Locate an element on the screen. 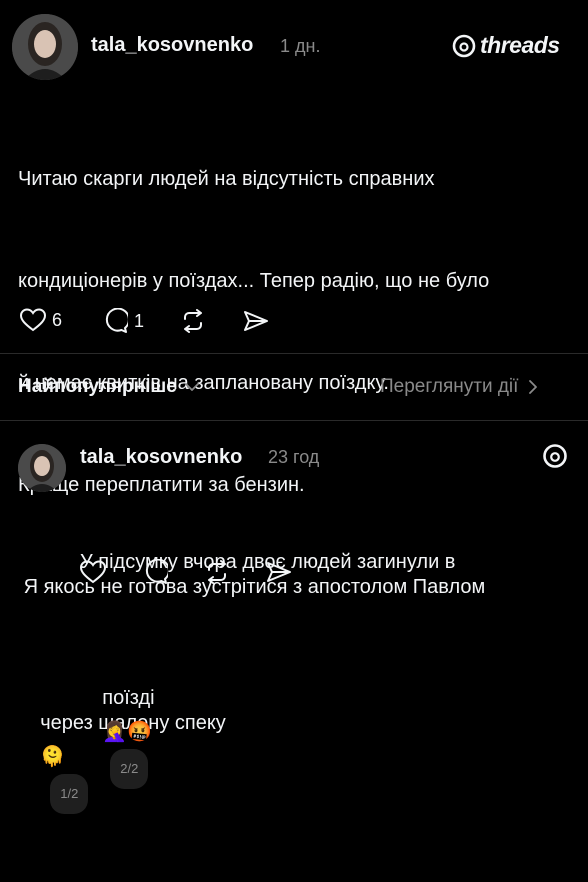  like-button: 6 is located at coordinates (41, 320).